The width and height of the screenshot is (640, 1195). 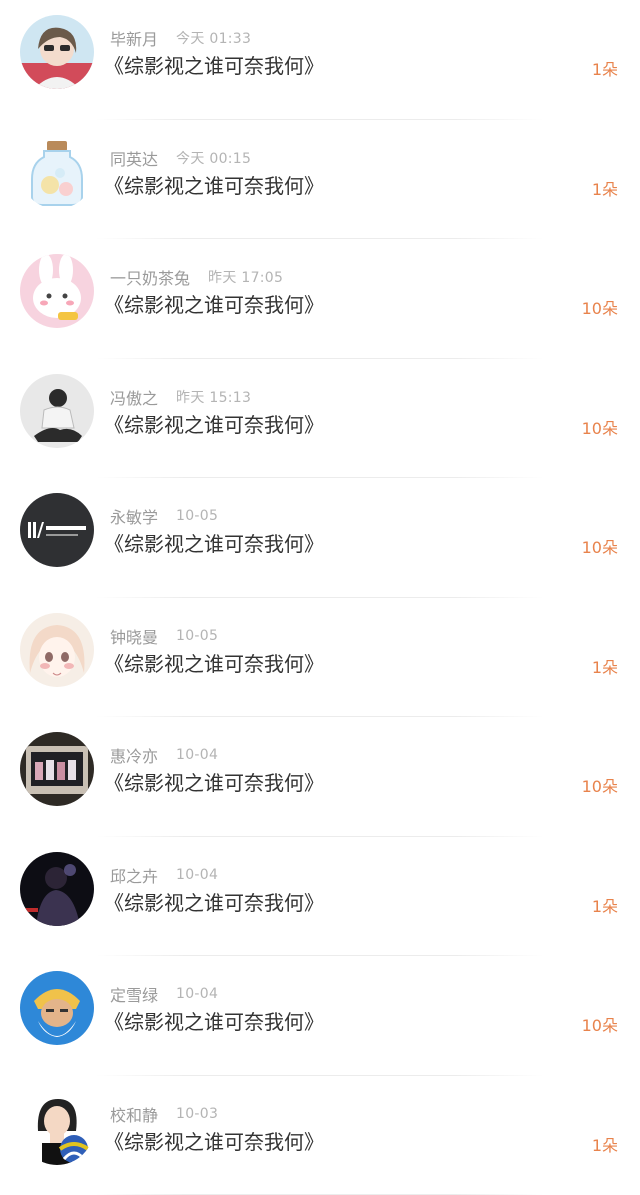 What do you see at coordinates (57, 650) in the screenshot?
I see `anime-girl-avatar` at bounding box center [57, 650].